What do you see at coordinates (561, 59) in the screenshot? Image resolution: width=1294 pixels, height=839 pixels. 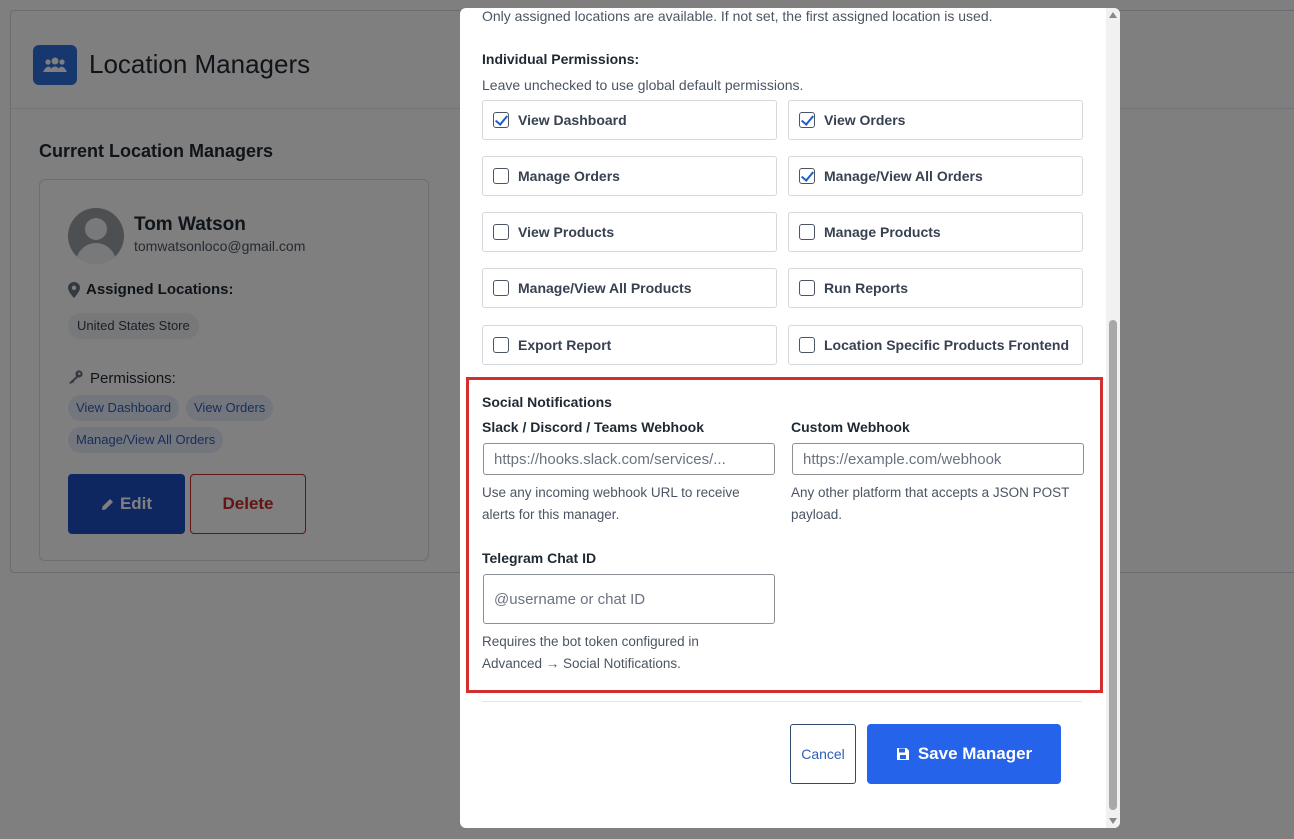 I see `individual-permissions-title: Individual Permissions:` at bounding box center [561, 59].